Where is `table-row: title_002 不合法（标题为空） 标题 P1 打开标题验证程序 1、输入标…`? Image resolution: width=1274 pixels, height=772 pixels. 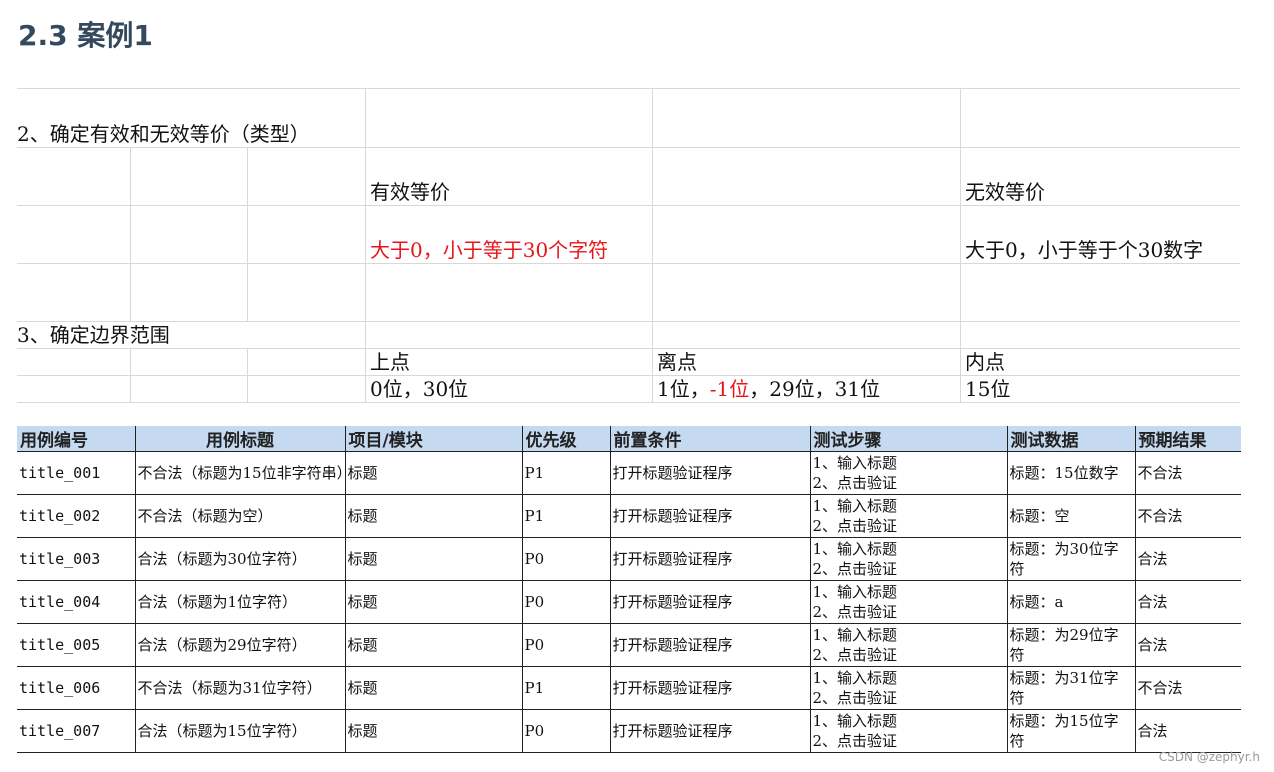 table-row: title_002 不合法（标题为空） 标题 P1 打开标题验证程序 1、输入标… is located at coordinates (629, 516).